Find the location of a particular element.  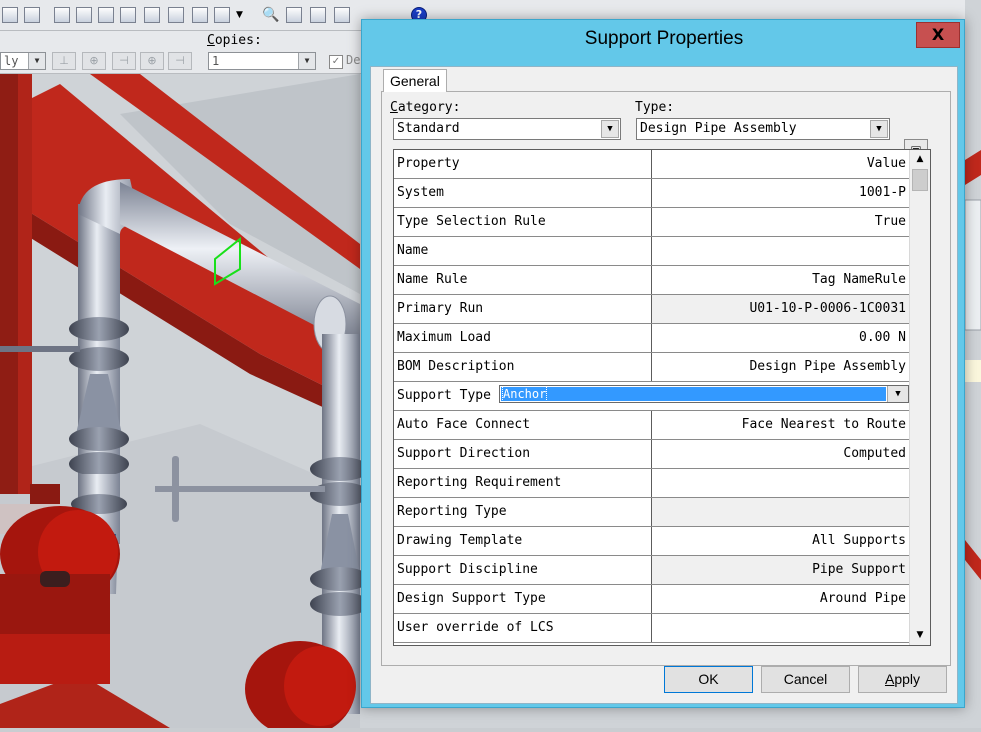

property-value: 1001-P is located at coordinates (780, 193).